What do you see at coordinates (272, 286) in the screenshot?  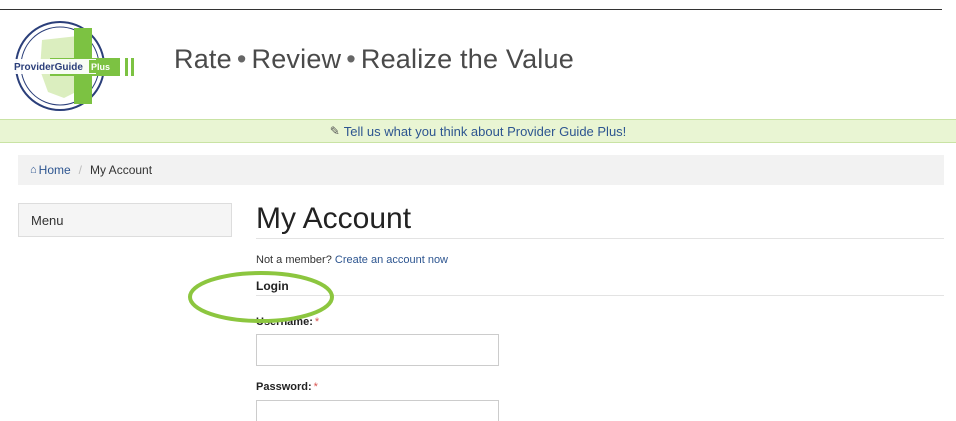 I see `login-heading: Login` at bounding box center [272, 286].